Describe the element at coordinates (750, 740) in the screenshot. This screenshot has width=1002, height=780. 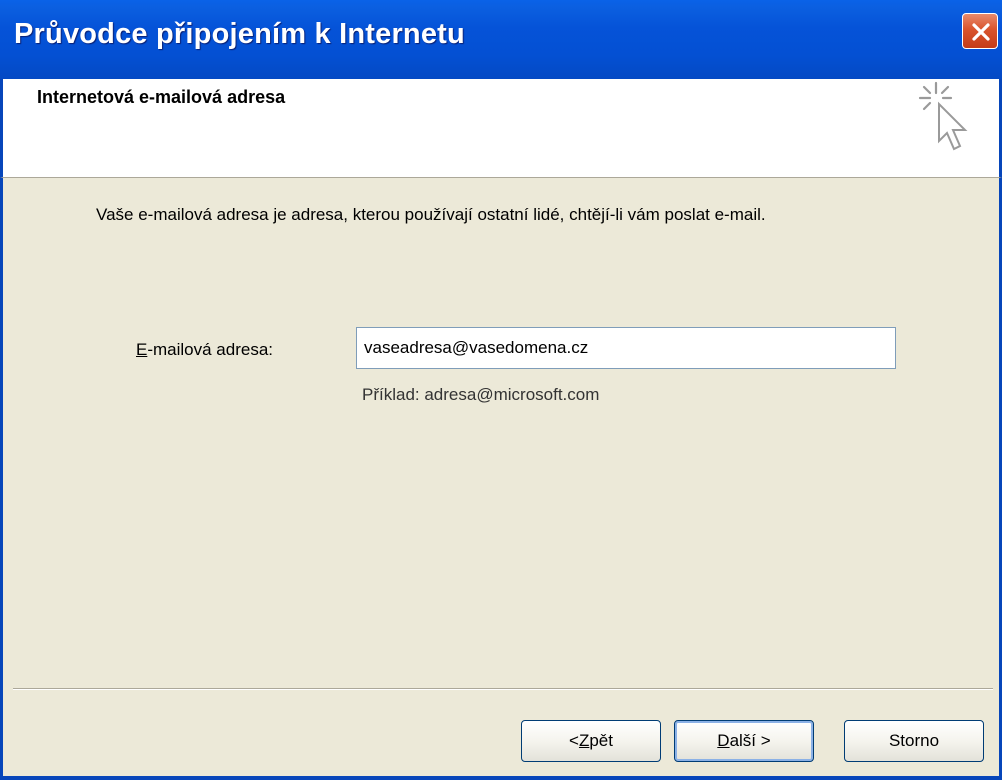
I see `next-button-label: alší >` at that location.